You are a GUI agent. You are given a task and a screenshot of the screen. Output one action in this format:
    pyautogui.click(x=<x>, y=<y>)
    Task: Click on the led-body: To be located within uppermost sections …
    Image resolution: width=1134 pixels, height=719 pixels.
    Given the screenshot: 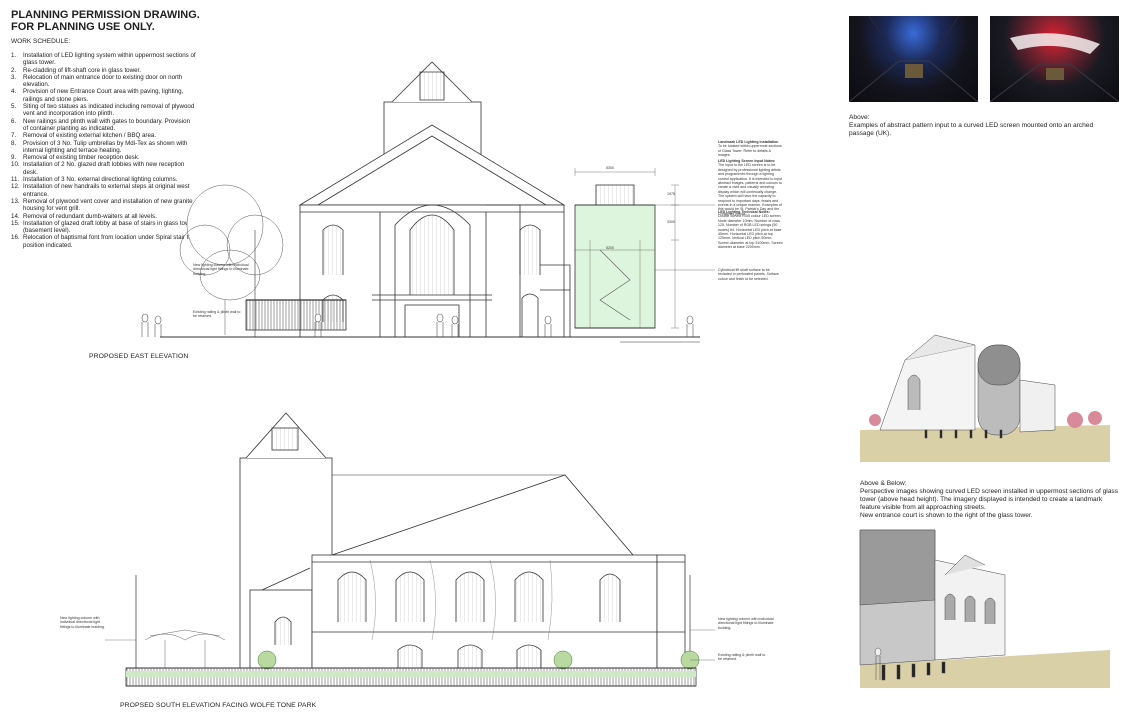 What is the action you would take?
    pyautogui.click(x=750, y=151)
    